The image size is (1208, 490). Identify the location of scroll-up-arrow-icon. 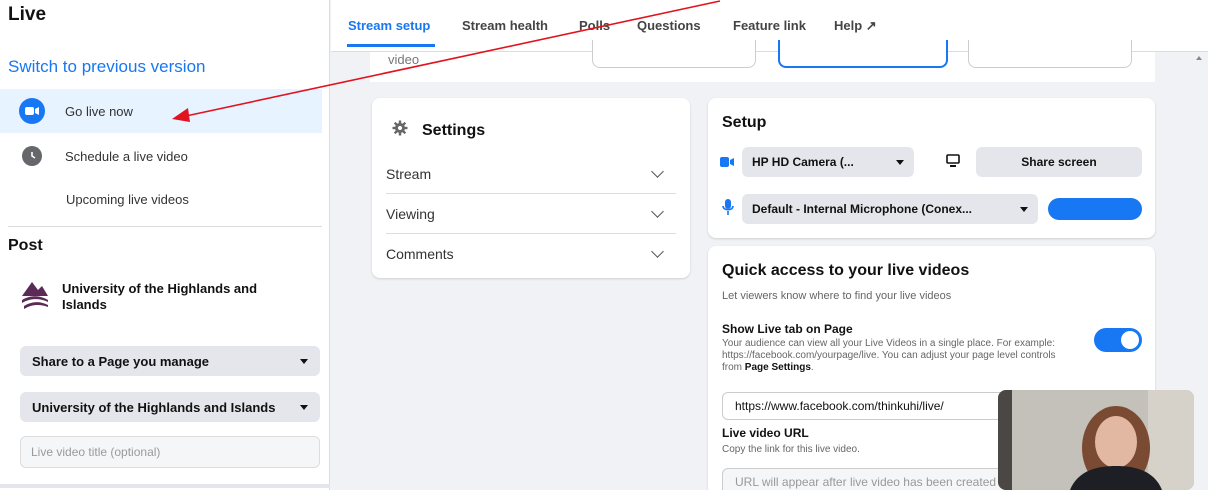
(1199, 58).